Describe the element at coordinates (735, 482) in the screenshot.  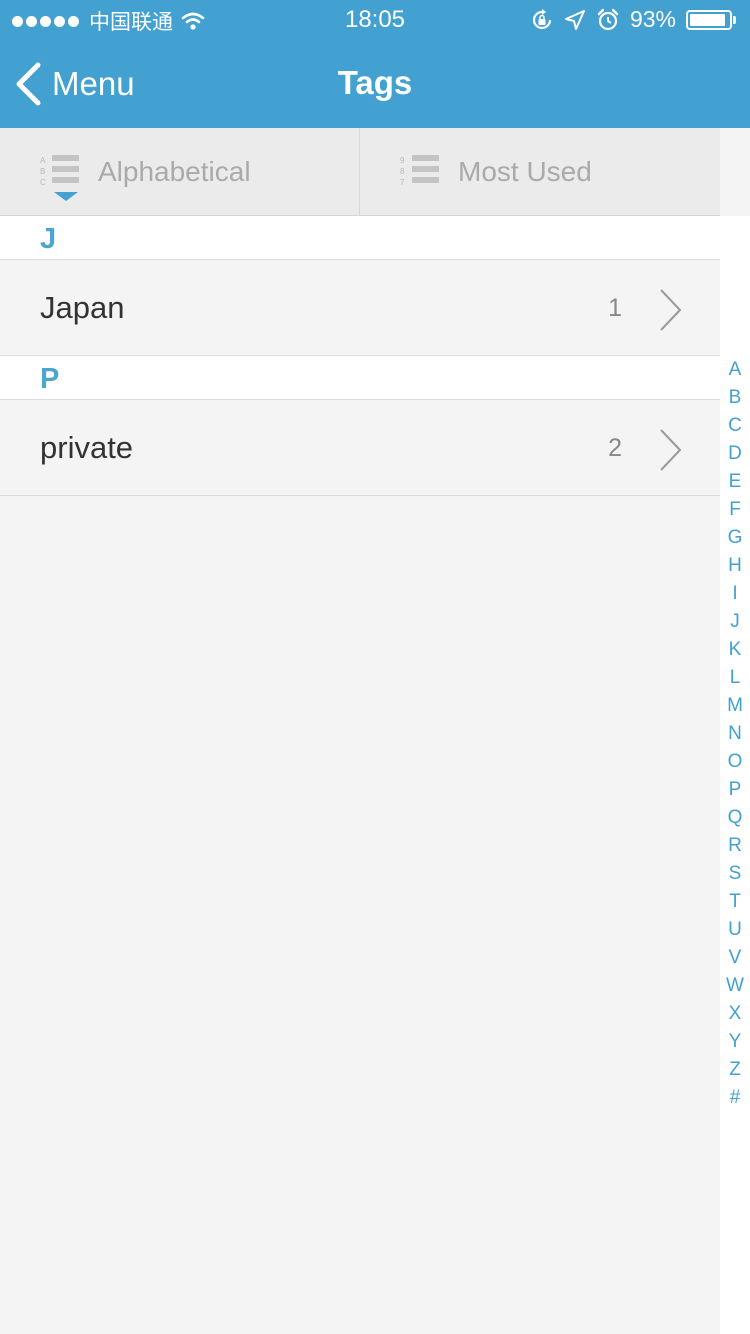
I see `index-letter: E` at that location.